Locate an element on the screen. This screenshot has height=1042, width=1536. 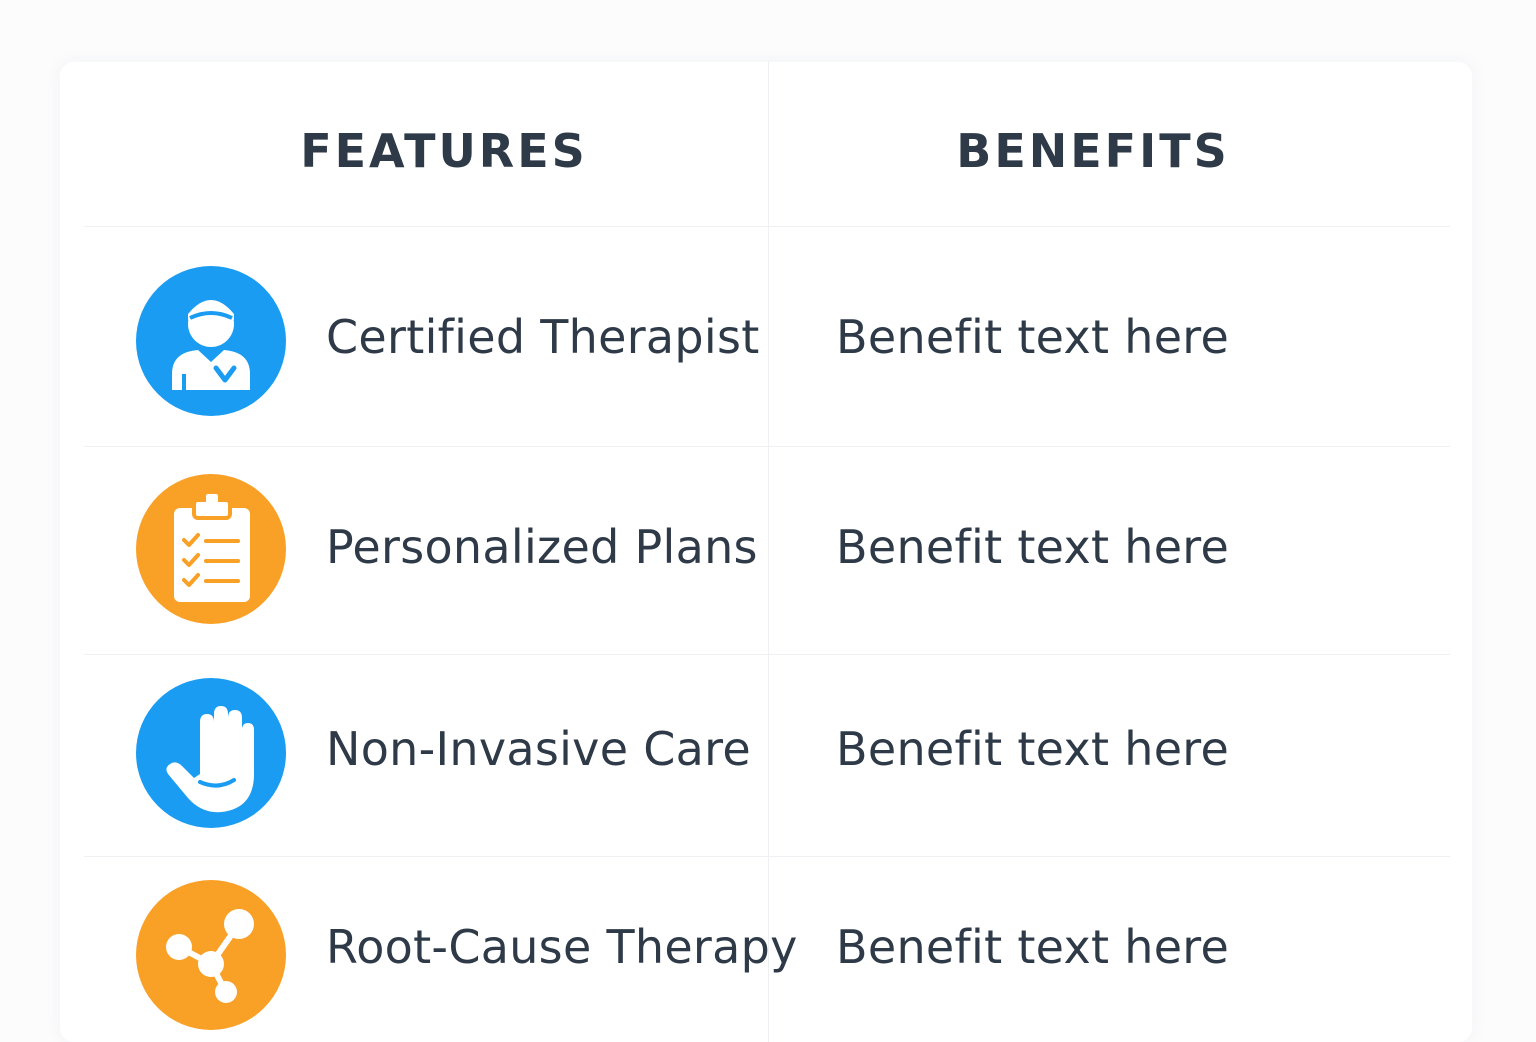
features-header: FEATURES is located at coordinates (444, 151).